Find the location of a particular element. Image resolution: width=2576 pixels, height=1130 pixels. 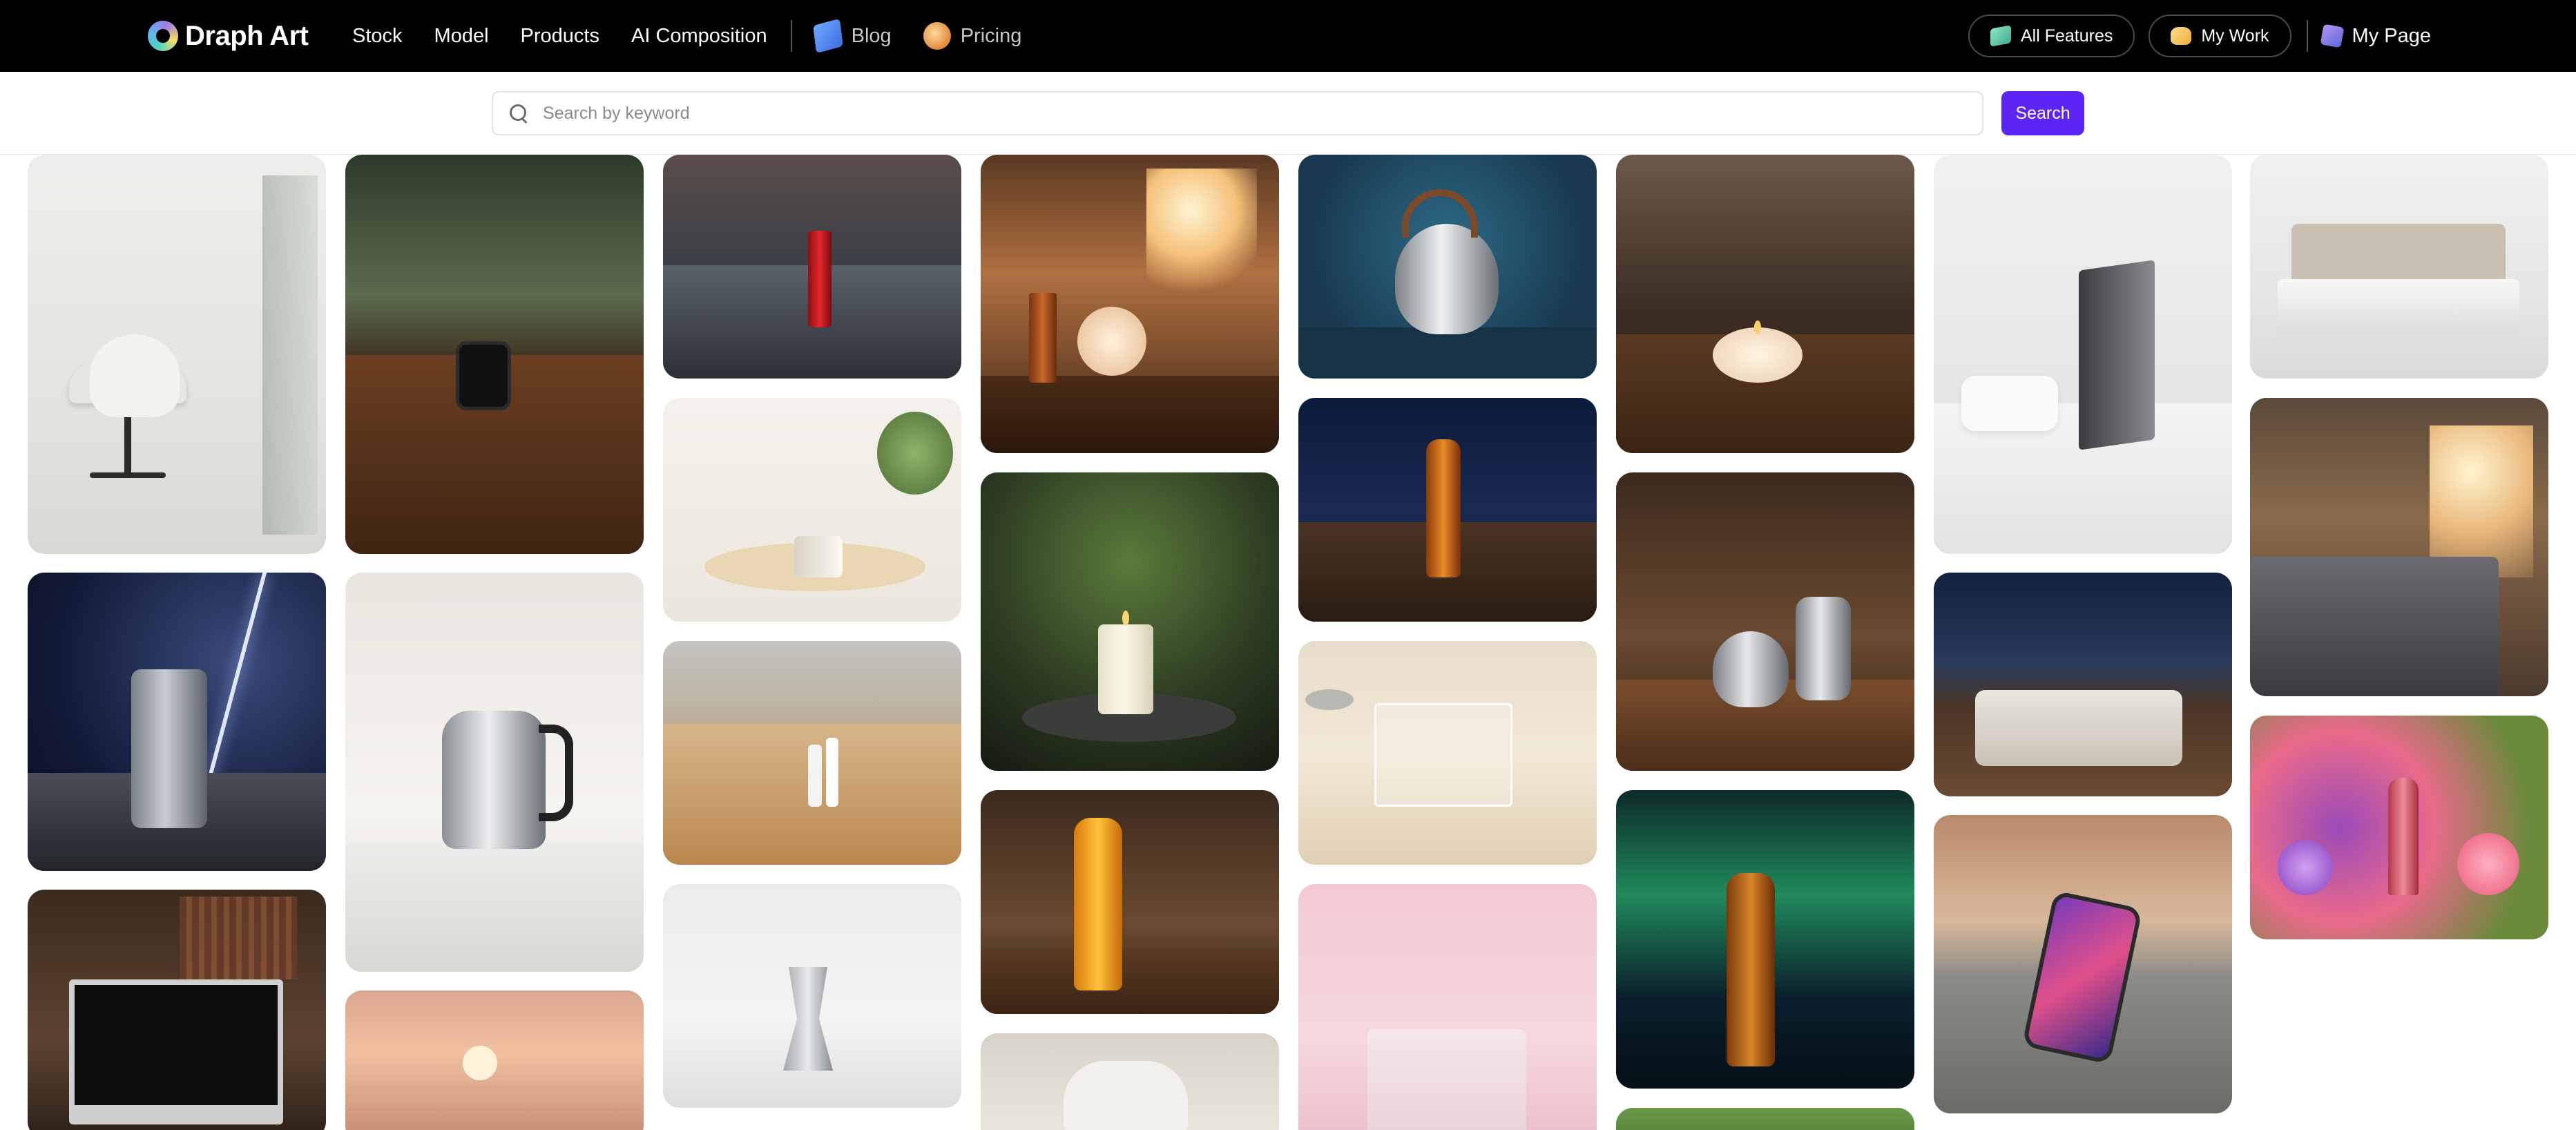

nav-right: All Features My Work My Page is located at coordinates (2192, 36).